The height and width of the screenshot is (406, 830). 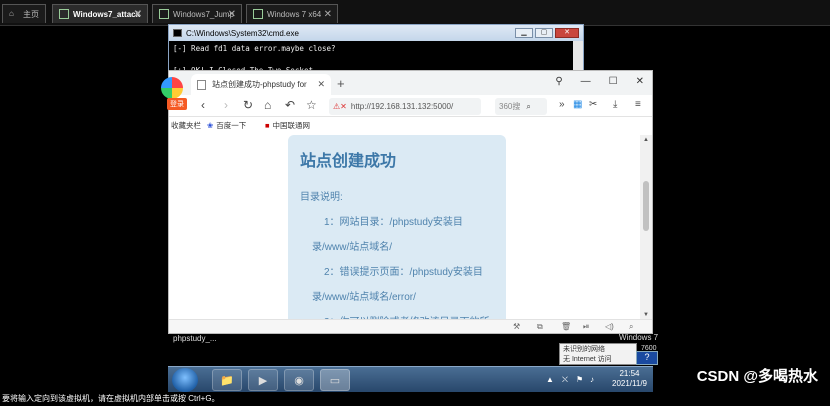 What do you see at coordinates (376, 59) in the screenshot?
I see `cmd-line` at bounding box center [376, 59].